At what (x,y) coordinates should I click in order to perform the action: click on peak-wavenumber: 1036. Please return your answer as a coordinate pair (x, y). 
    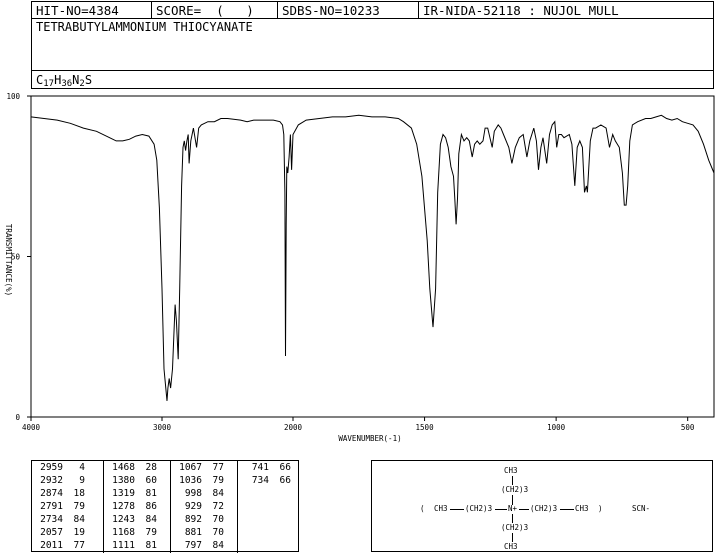
    Looking at the image, I should click on (190, 480).